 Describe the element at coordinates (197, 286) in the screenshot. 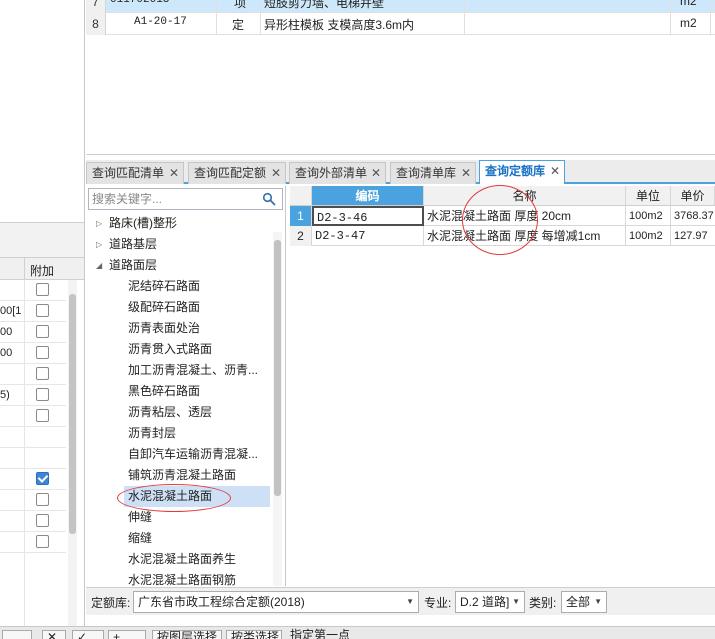

I see `tree-item: 泥结碎石路面` at that location.